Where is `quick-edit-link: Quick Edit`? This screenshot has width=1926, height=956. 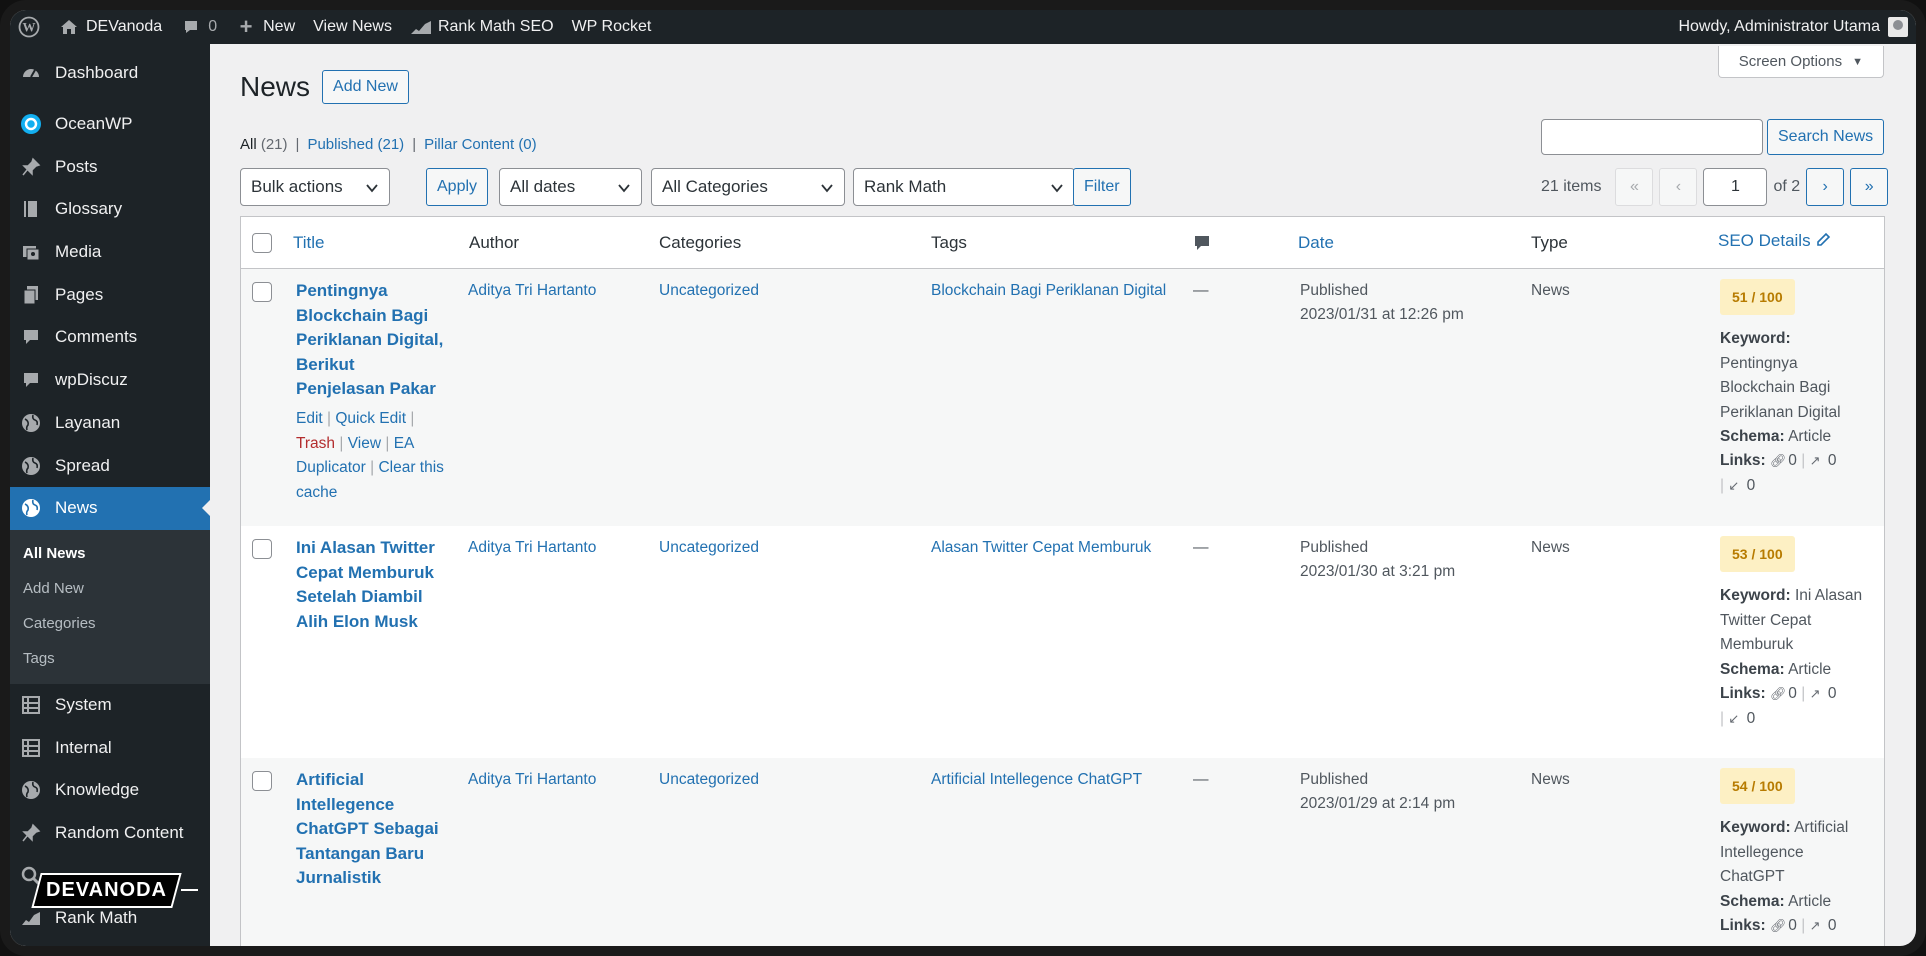
quick-edit-link: Quick Edit is located at coordinates (370, 418).